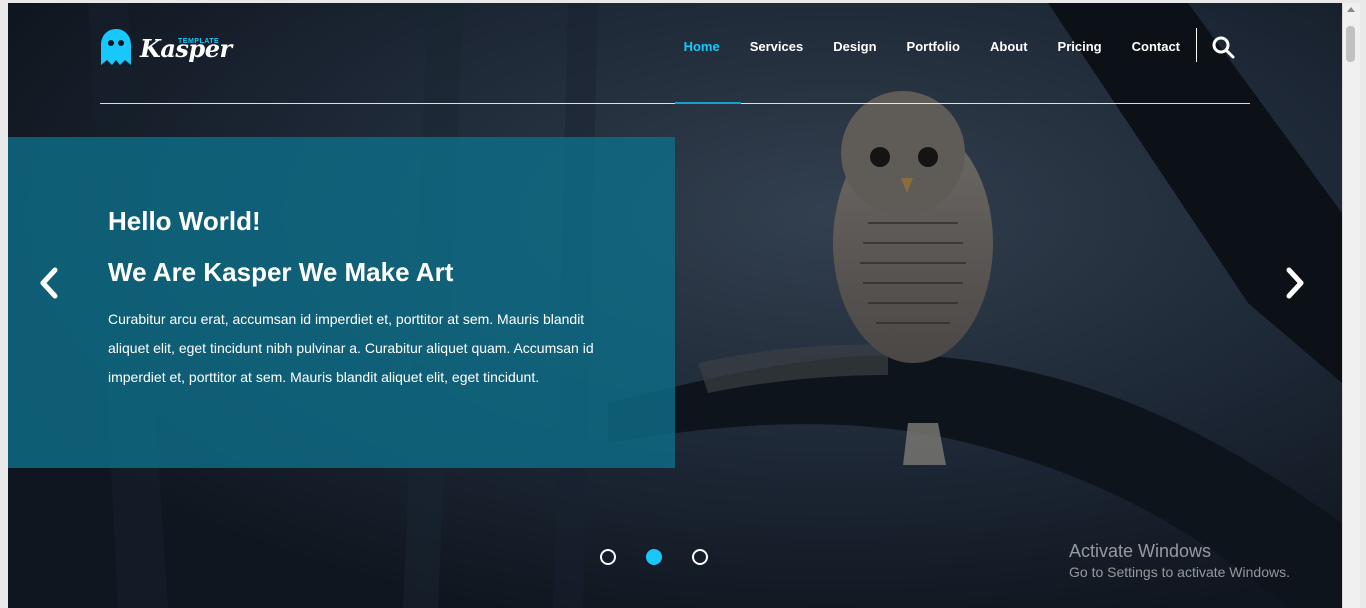 This screenshot has height=608, width=1366. I want to click on nav-item-portfolio: Portfolio, so click(933, 47).